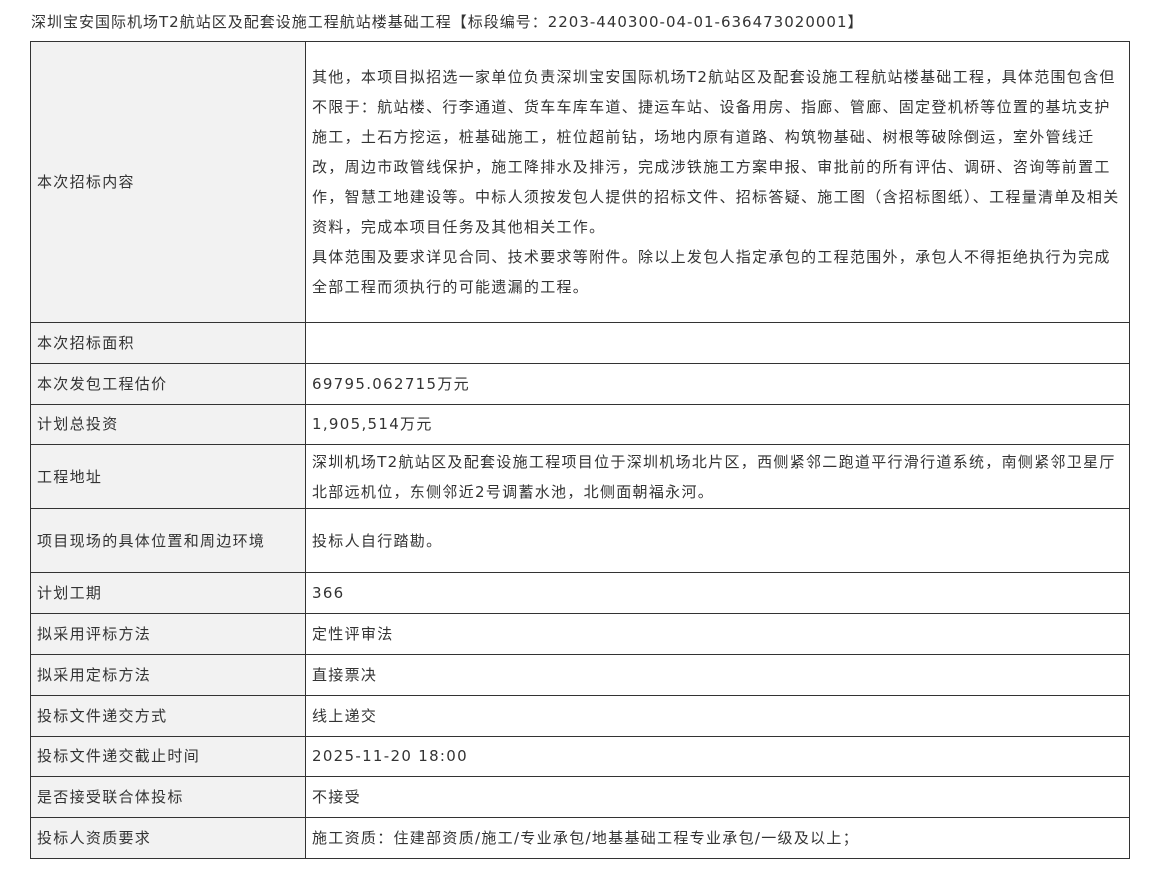  I want to click on table-row: 投标文件递交截止时间 2025-11-20 18:00, so click(580, 756).